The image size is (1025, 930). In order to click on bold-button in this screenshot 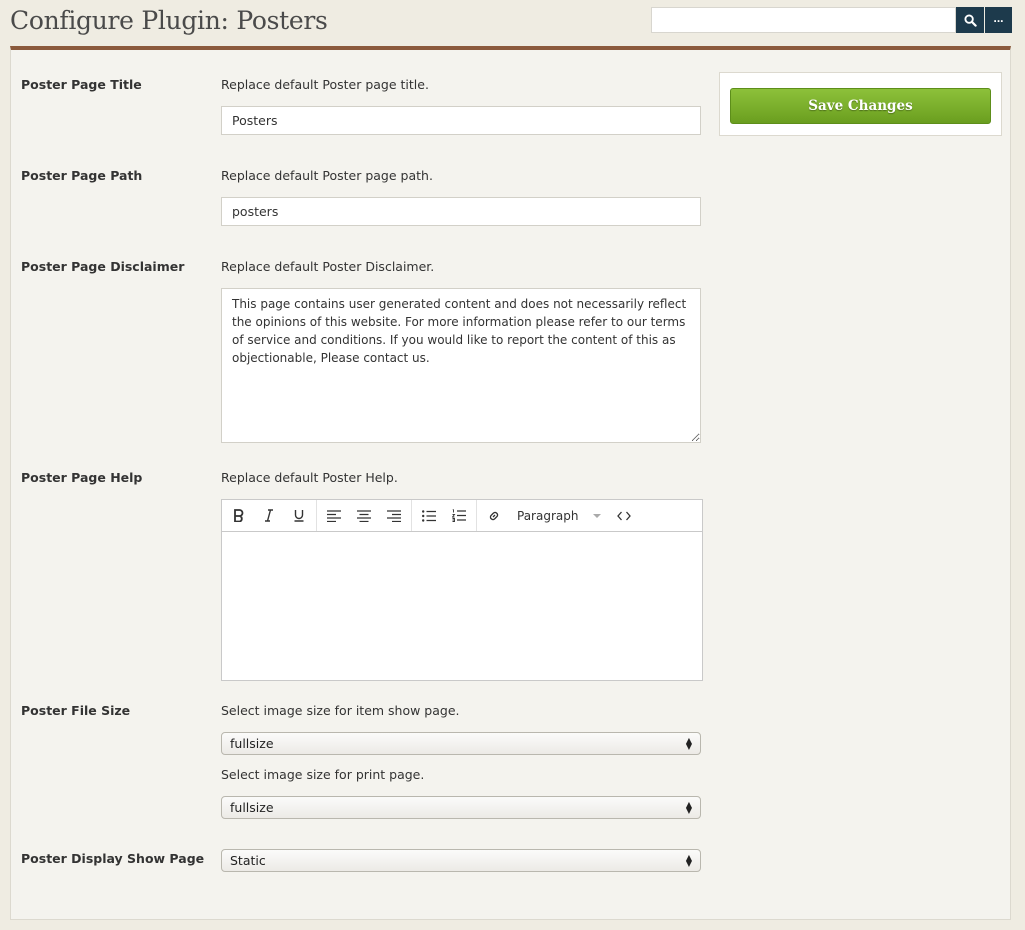, I will do `click(239, 516)`.